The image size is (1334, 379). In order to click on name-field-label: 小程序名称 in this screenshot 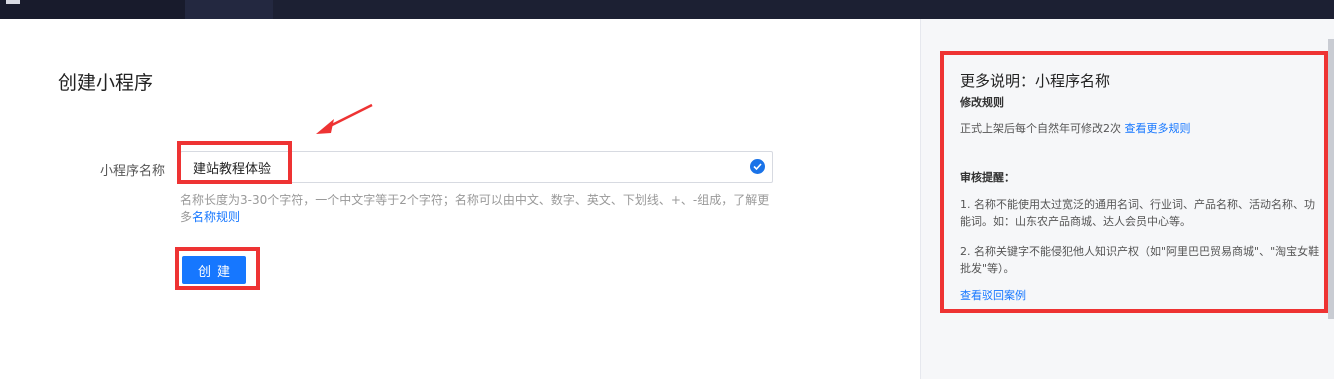, I will do `click(133, 171)`.